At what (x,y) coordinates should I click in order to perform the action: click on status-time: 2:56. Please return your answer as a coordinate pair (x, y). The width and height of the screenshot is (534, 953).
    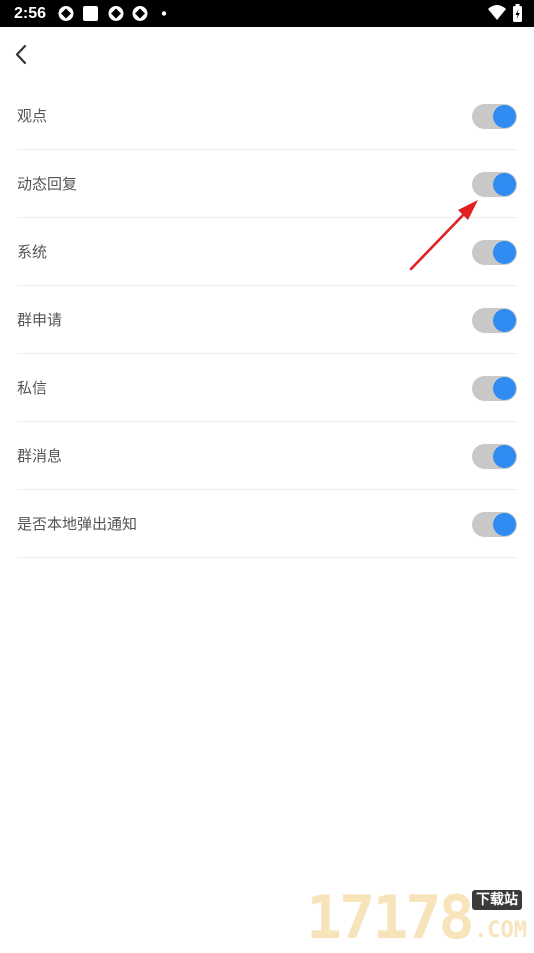
    Looking at the image, I should click on (30, 13).